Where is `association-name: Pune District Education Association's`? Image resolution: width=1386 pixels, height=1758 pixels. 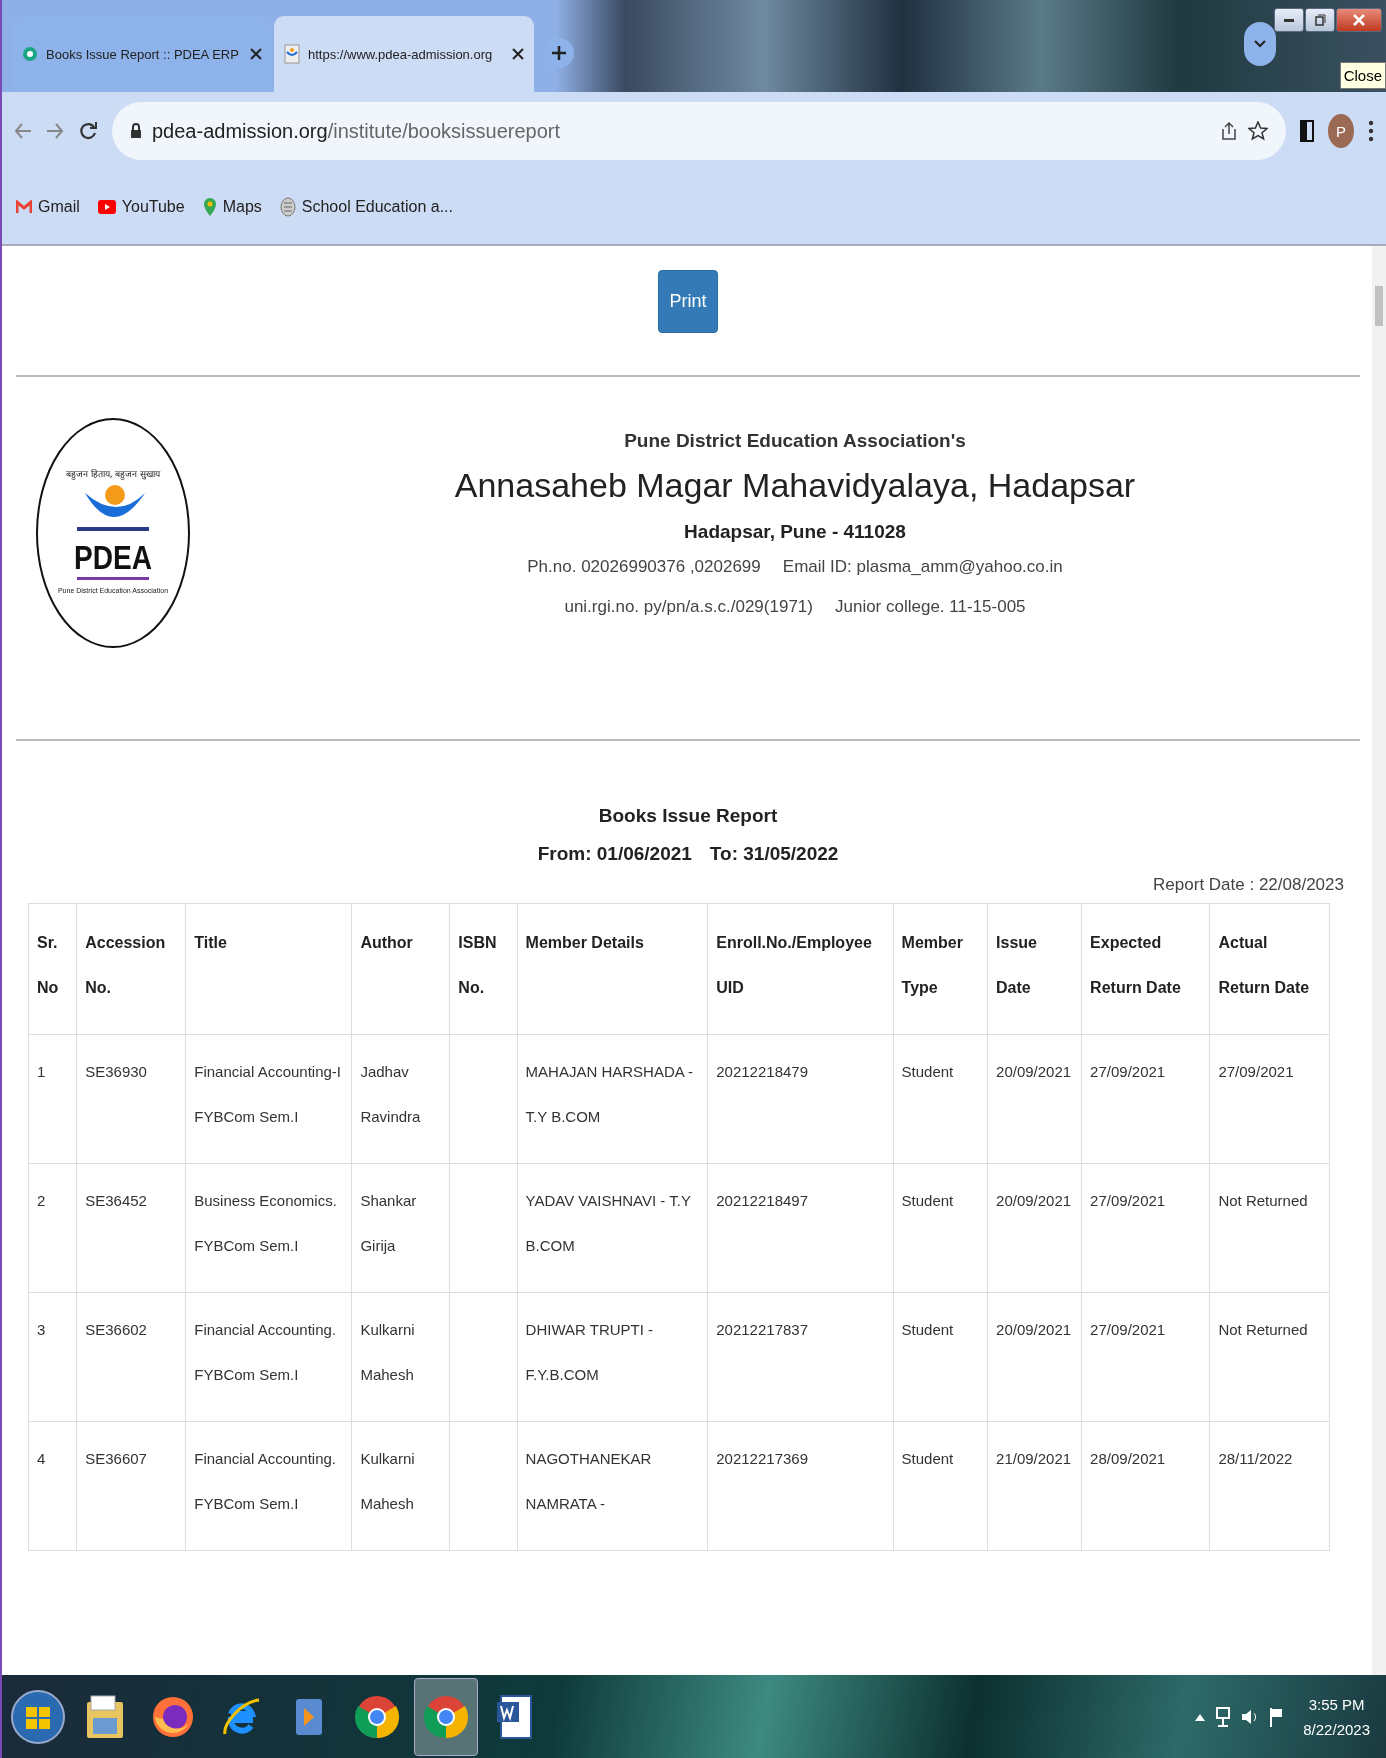
association-name: Pune District Education Association's is located at coordinates (795, 440).